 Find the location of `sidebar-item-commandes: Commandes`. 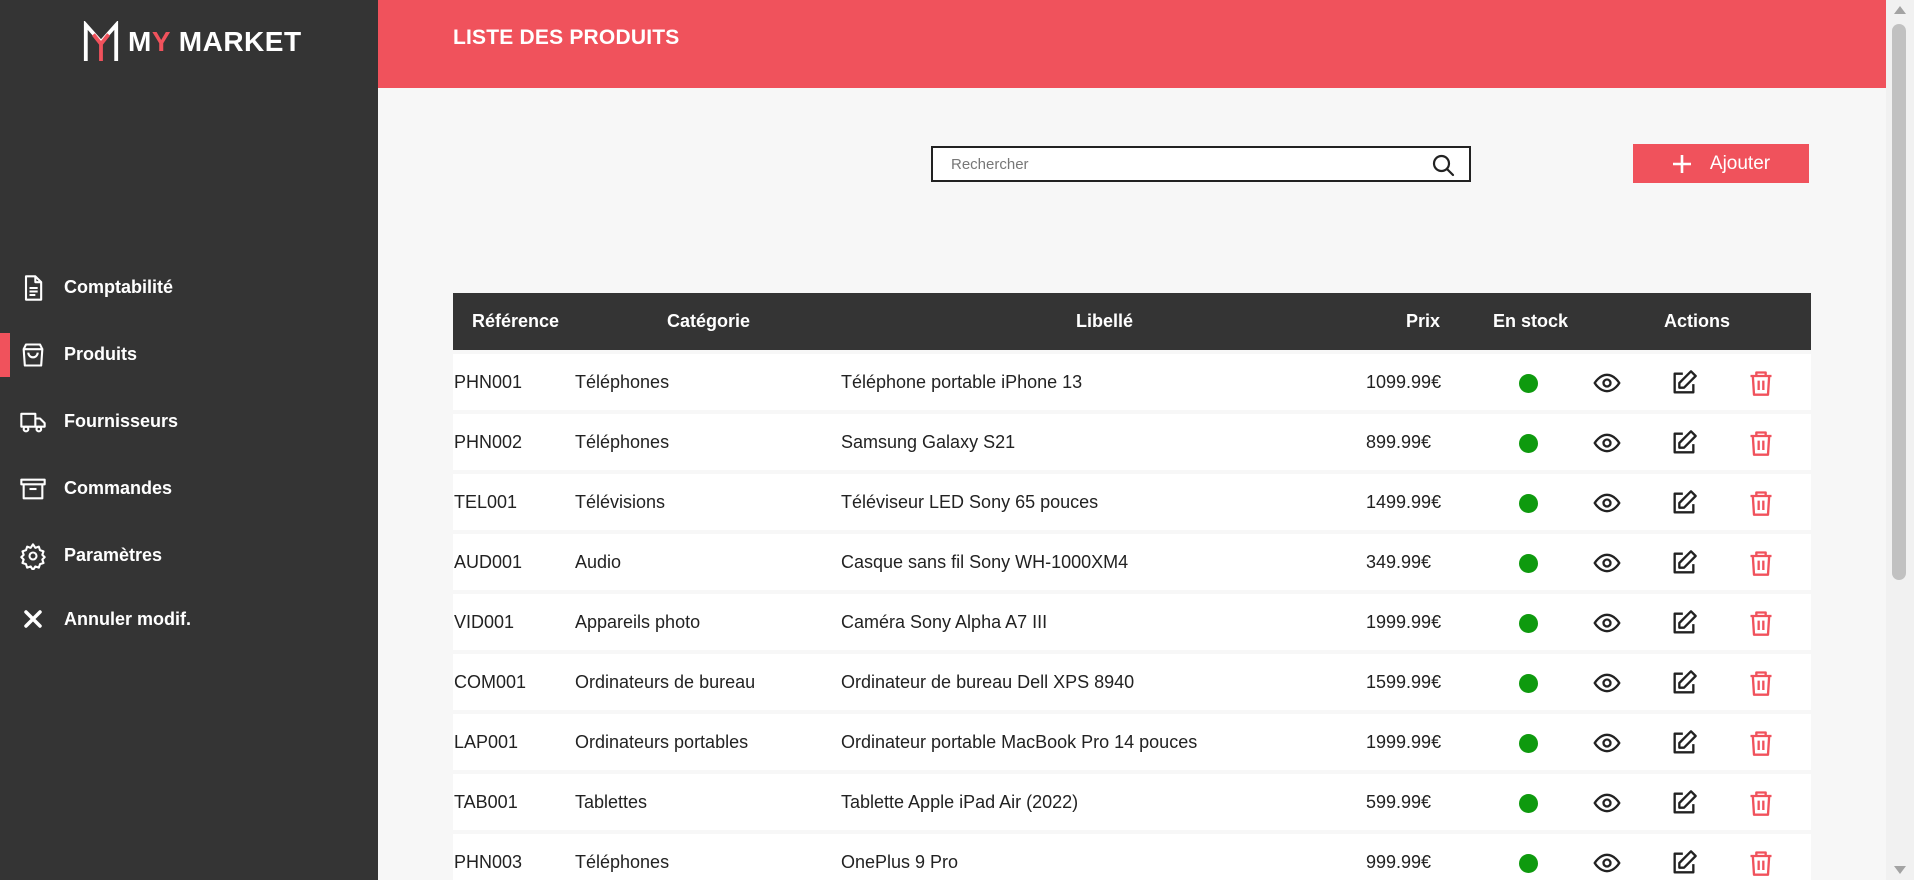

sidebar-item-commandes: Commandes is located at coordinates (189, 488).